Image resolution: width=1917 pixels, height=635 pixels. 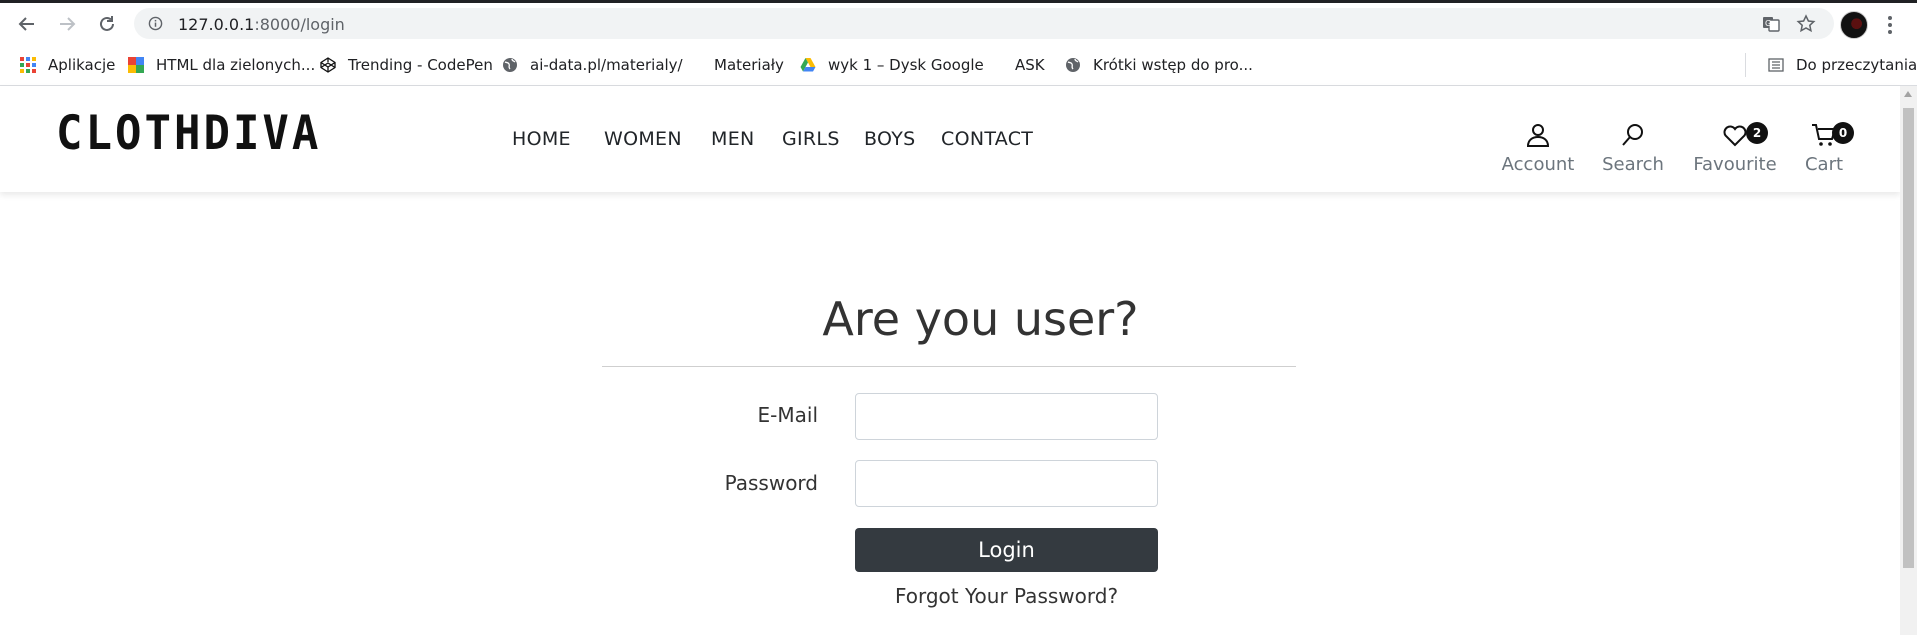 What do you see at coordinates (980, 319) in the screenshot?
I see `login-title: Are you user?` at bounding box center [980, 319].